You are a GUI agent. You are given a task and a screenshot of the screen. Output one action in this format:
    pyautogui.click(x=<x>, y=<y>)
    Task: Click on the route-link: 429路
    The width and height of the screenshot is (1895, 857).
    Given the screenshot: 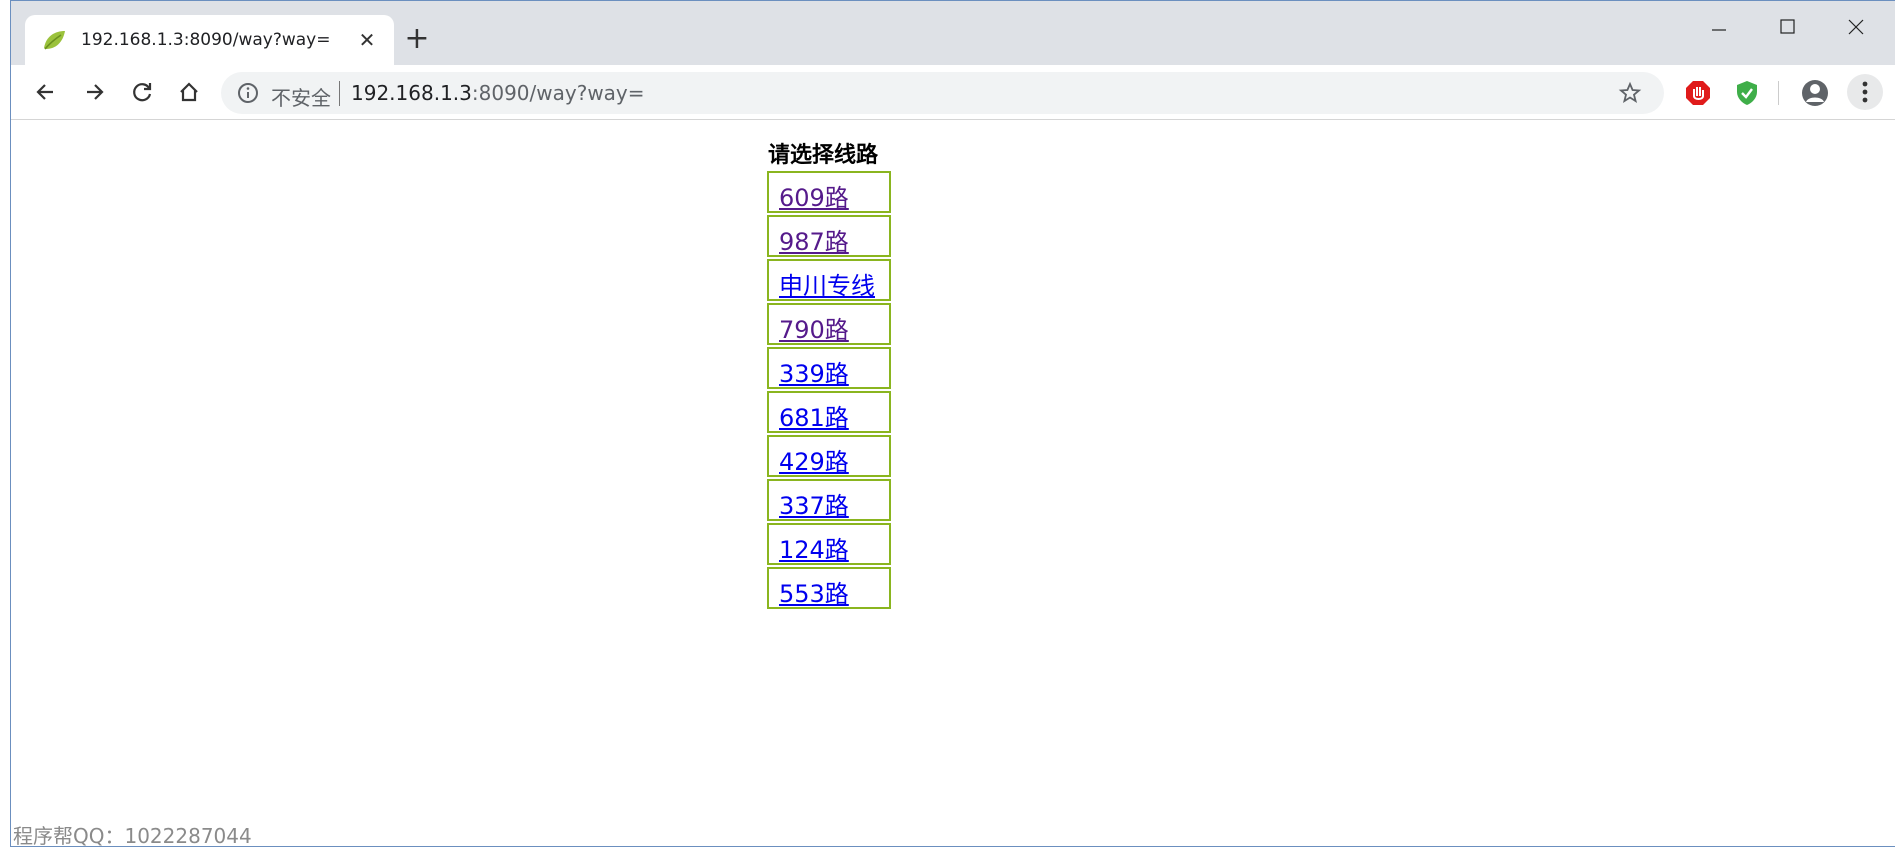 What is the action you would take?
    pyautogui.click(x=814, y=459)
    